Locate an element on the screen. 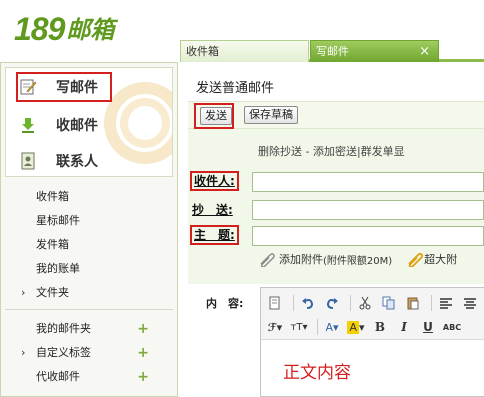 Image resolution: width=484 pixels, height=397 pixels. folder-my-mail-folders-label: 我的邮件夹 is located at coordinates (63, 328).